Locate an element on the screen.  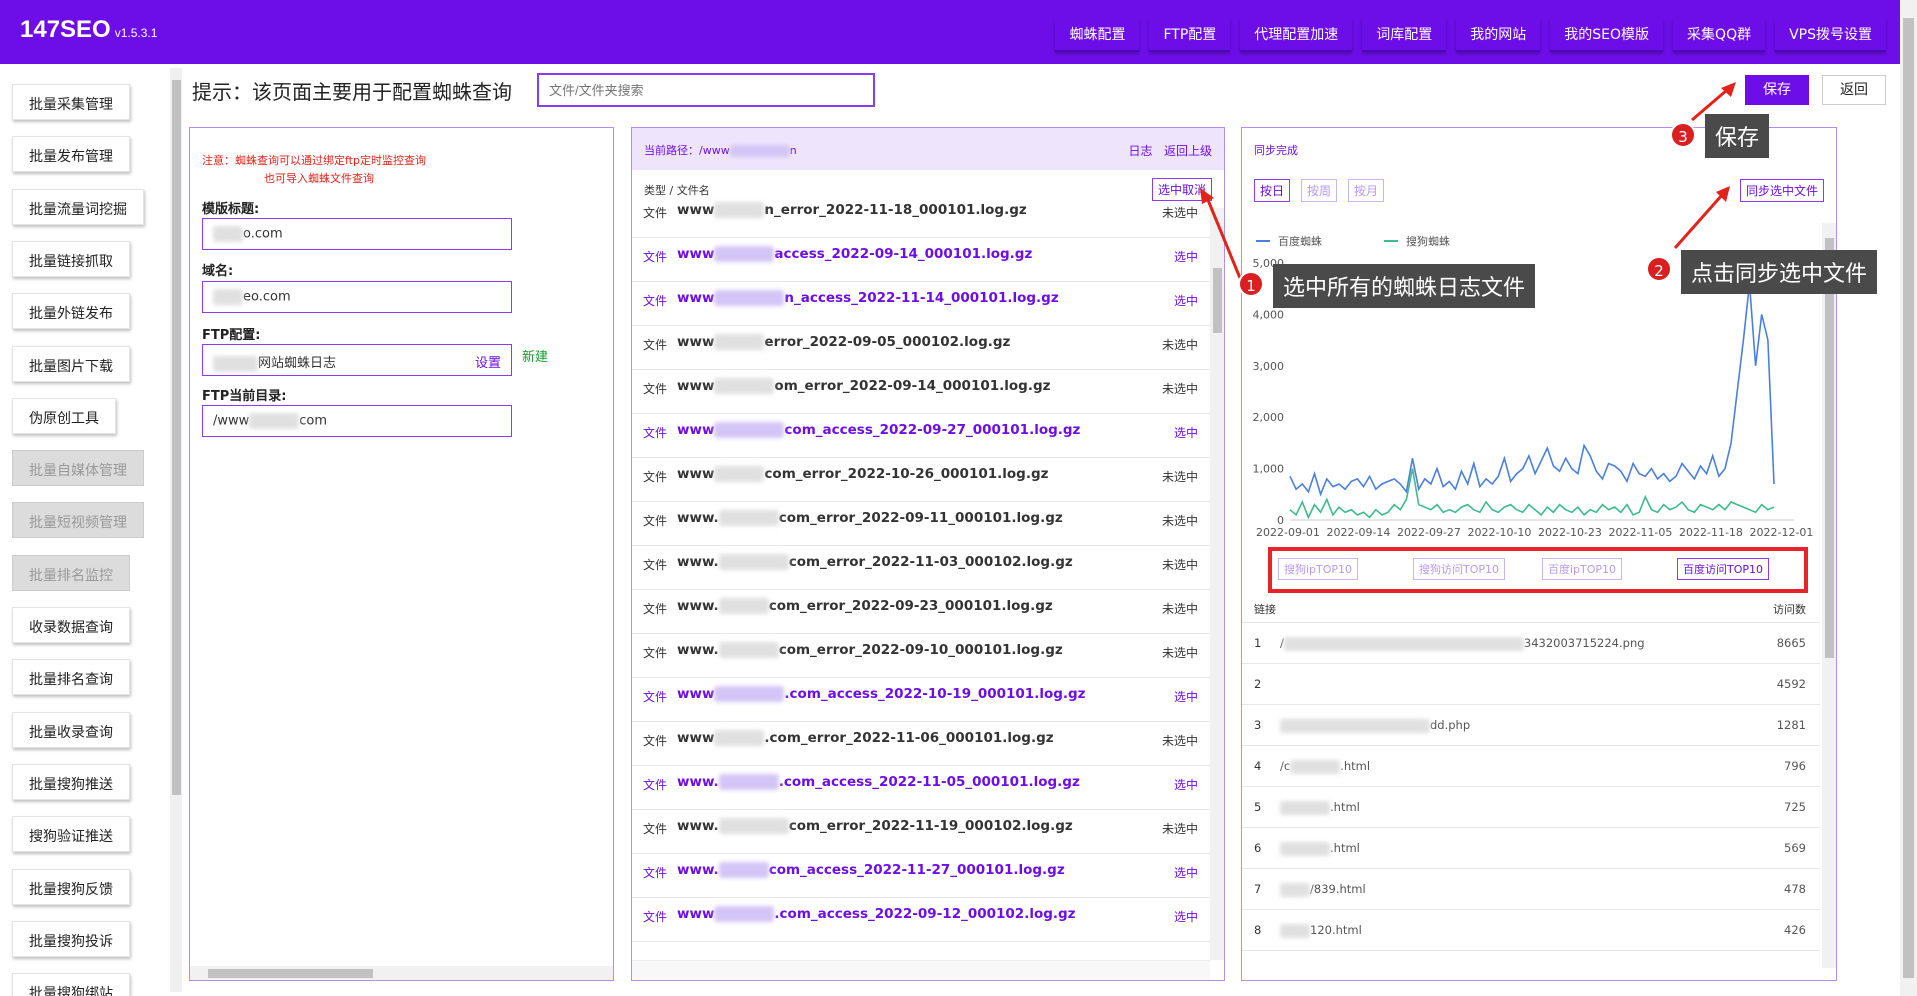
tab-week: 按周 is located at coordinates (1319, 190).